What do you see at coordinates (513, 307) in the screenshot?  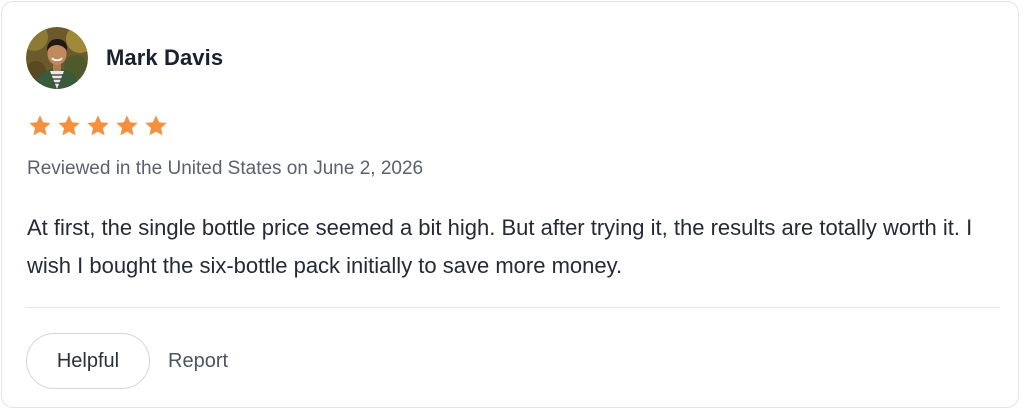 I see `divider` at bounding box center [513, 307].